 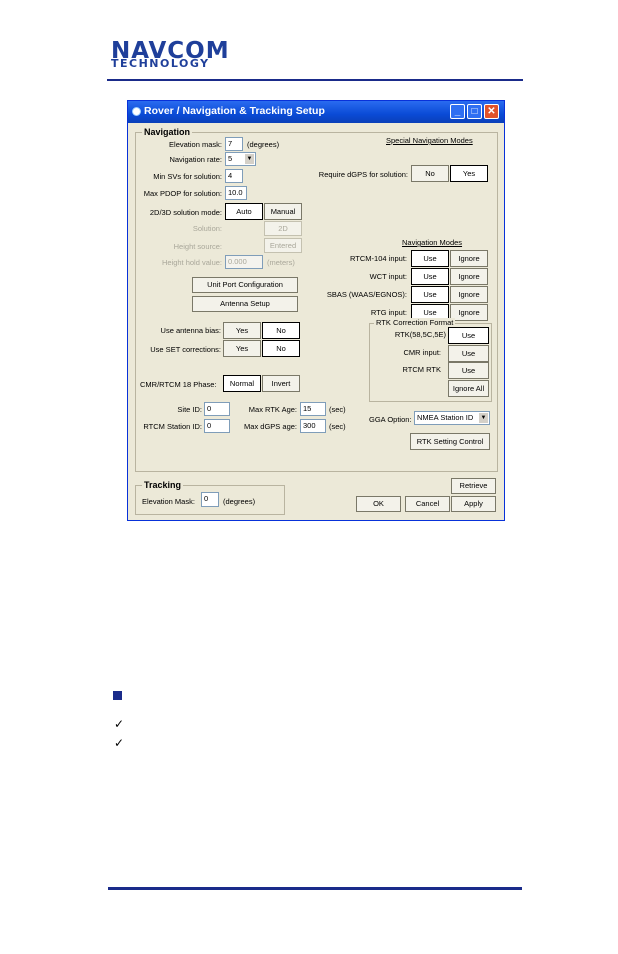 I want to click on dialog-title: Rover / Navigation & Tracking Setup, so click(x=234, y=111).